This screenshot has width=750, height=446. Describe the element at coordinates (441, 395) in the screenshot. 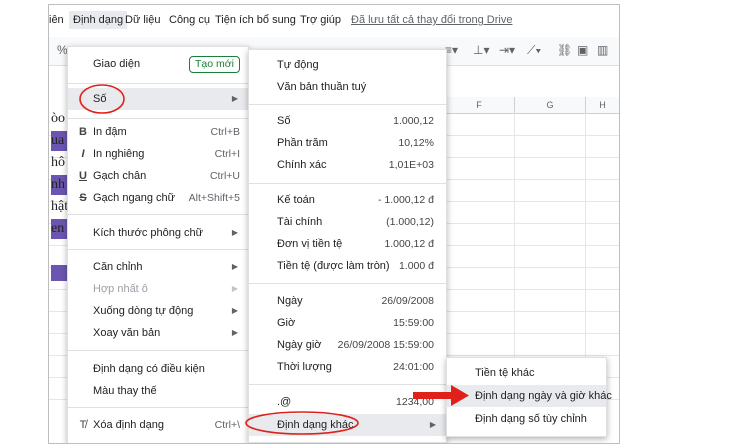

I see `red-arrow-icon` at that location.